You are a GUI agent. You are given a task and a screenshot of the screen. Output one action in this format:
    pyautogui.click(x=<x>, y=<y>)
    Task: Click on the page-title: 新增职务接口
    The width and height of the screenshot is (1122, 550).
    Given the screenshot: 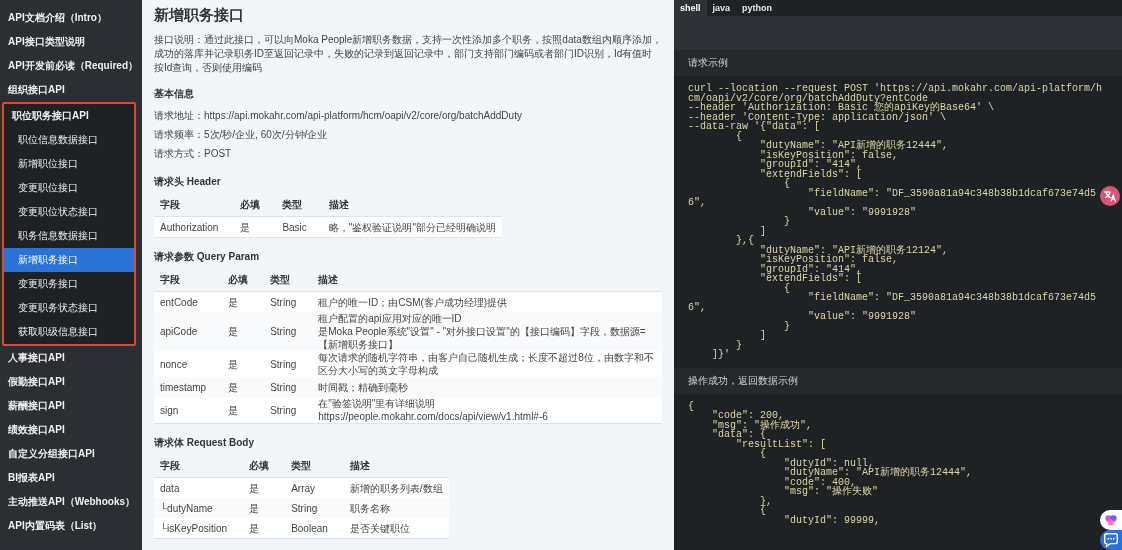 What is the action you would take?
    pyautogui.click(x=199, y=15)
    